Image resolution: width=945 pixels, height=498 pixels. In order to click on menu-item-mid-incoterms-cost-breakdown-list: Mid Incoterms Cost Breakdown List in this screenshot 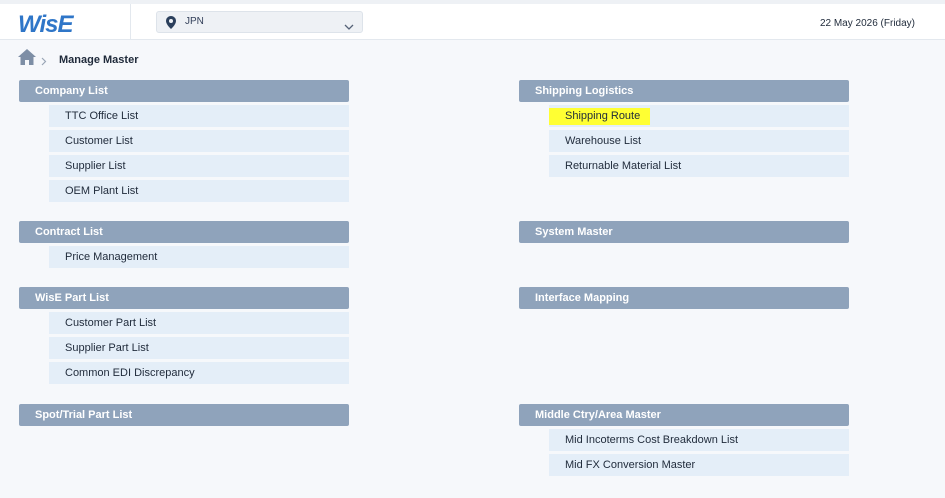, I will do `click(699, 440)`.